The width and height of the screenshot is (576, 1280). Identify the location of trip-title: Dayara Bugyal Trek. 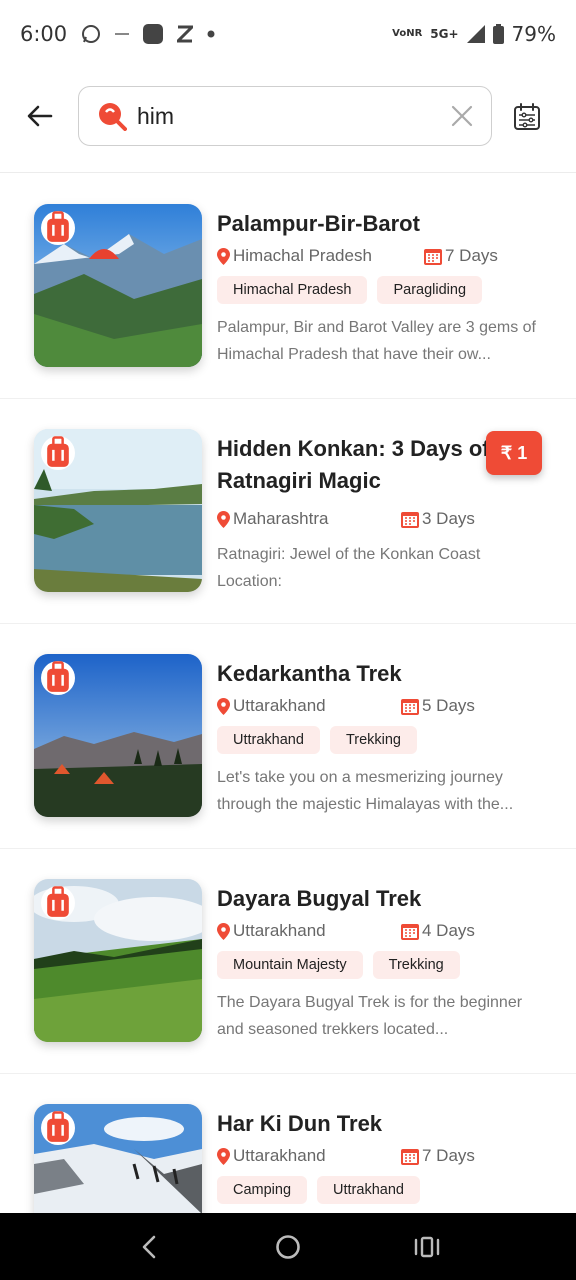
(319, 898).